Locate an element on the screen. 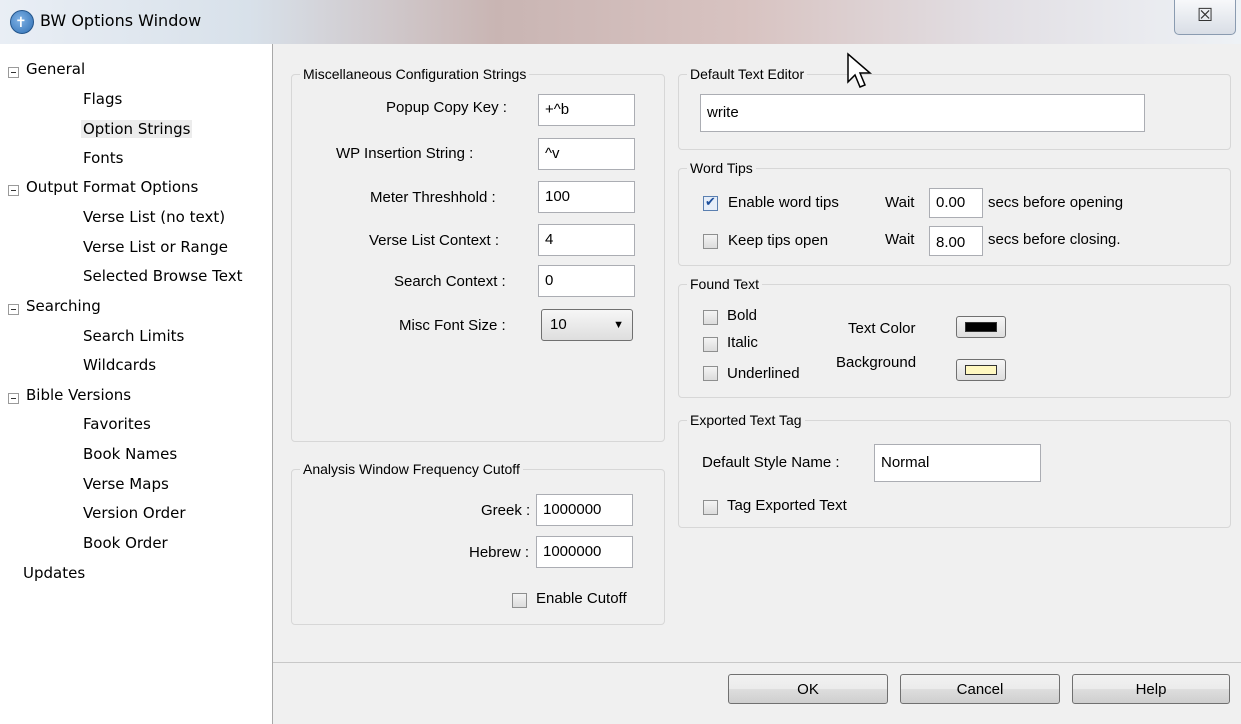 The image size is (1241, 724). tree-item-fonts: Fonts is located at coordinates (103, 158).